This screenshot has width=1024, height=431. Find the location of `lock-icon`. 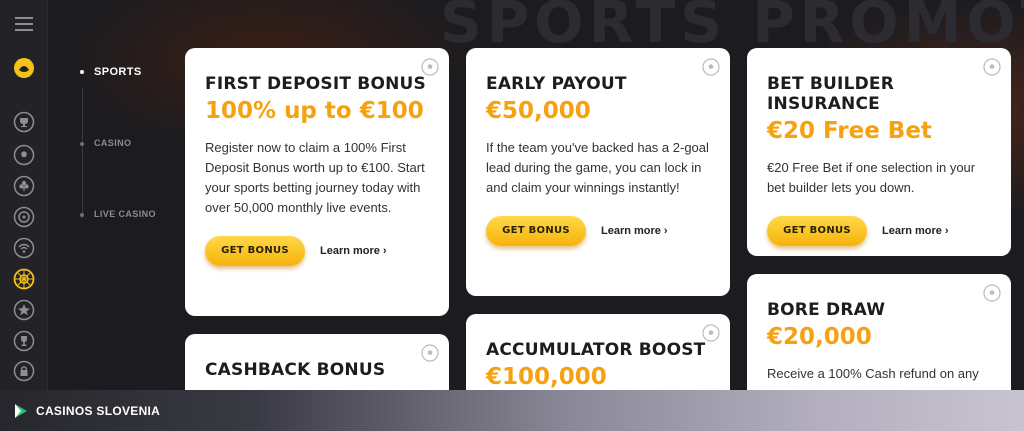

lock-icon is located at coordinates (24, 371).